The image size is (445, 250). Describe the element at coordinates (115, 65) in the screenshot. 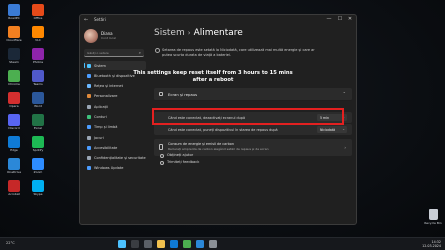

I see `sidebar-item: Sistem` at that location.